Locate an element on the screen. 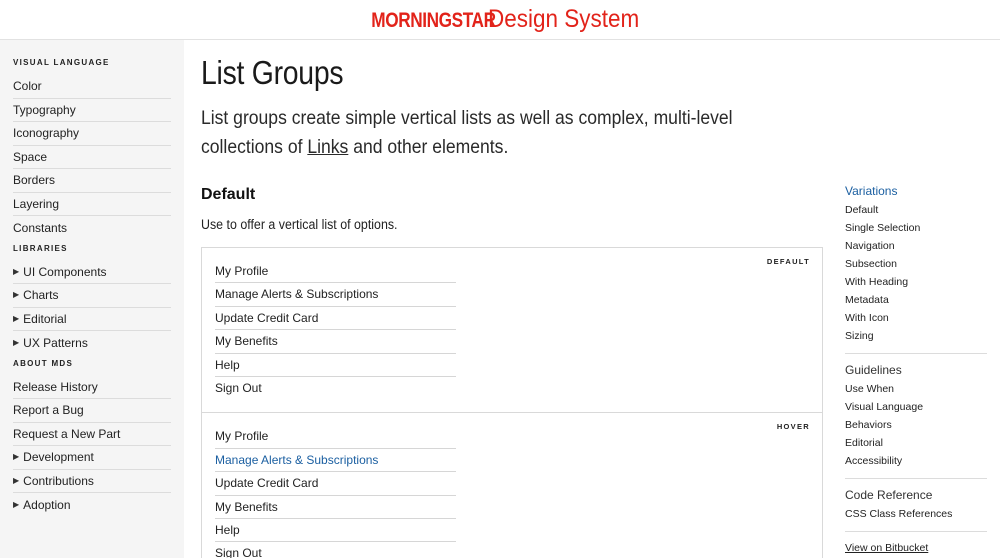 Image resolution: width=1000 pixels, height=558 pixels. sidebar-item-label: Charts is located at coordinates (41, 295).